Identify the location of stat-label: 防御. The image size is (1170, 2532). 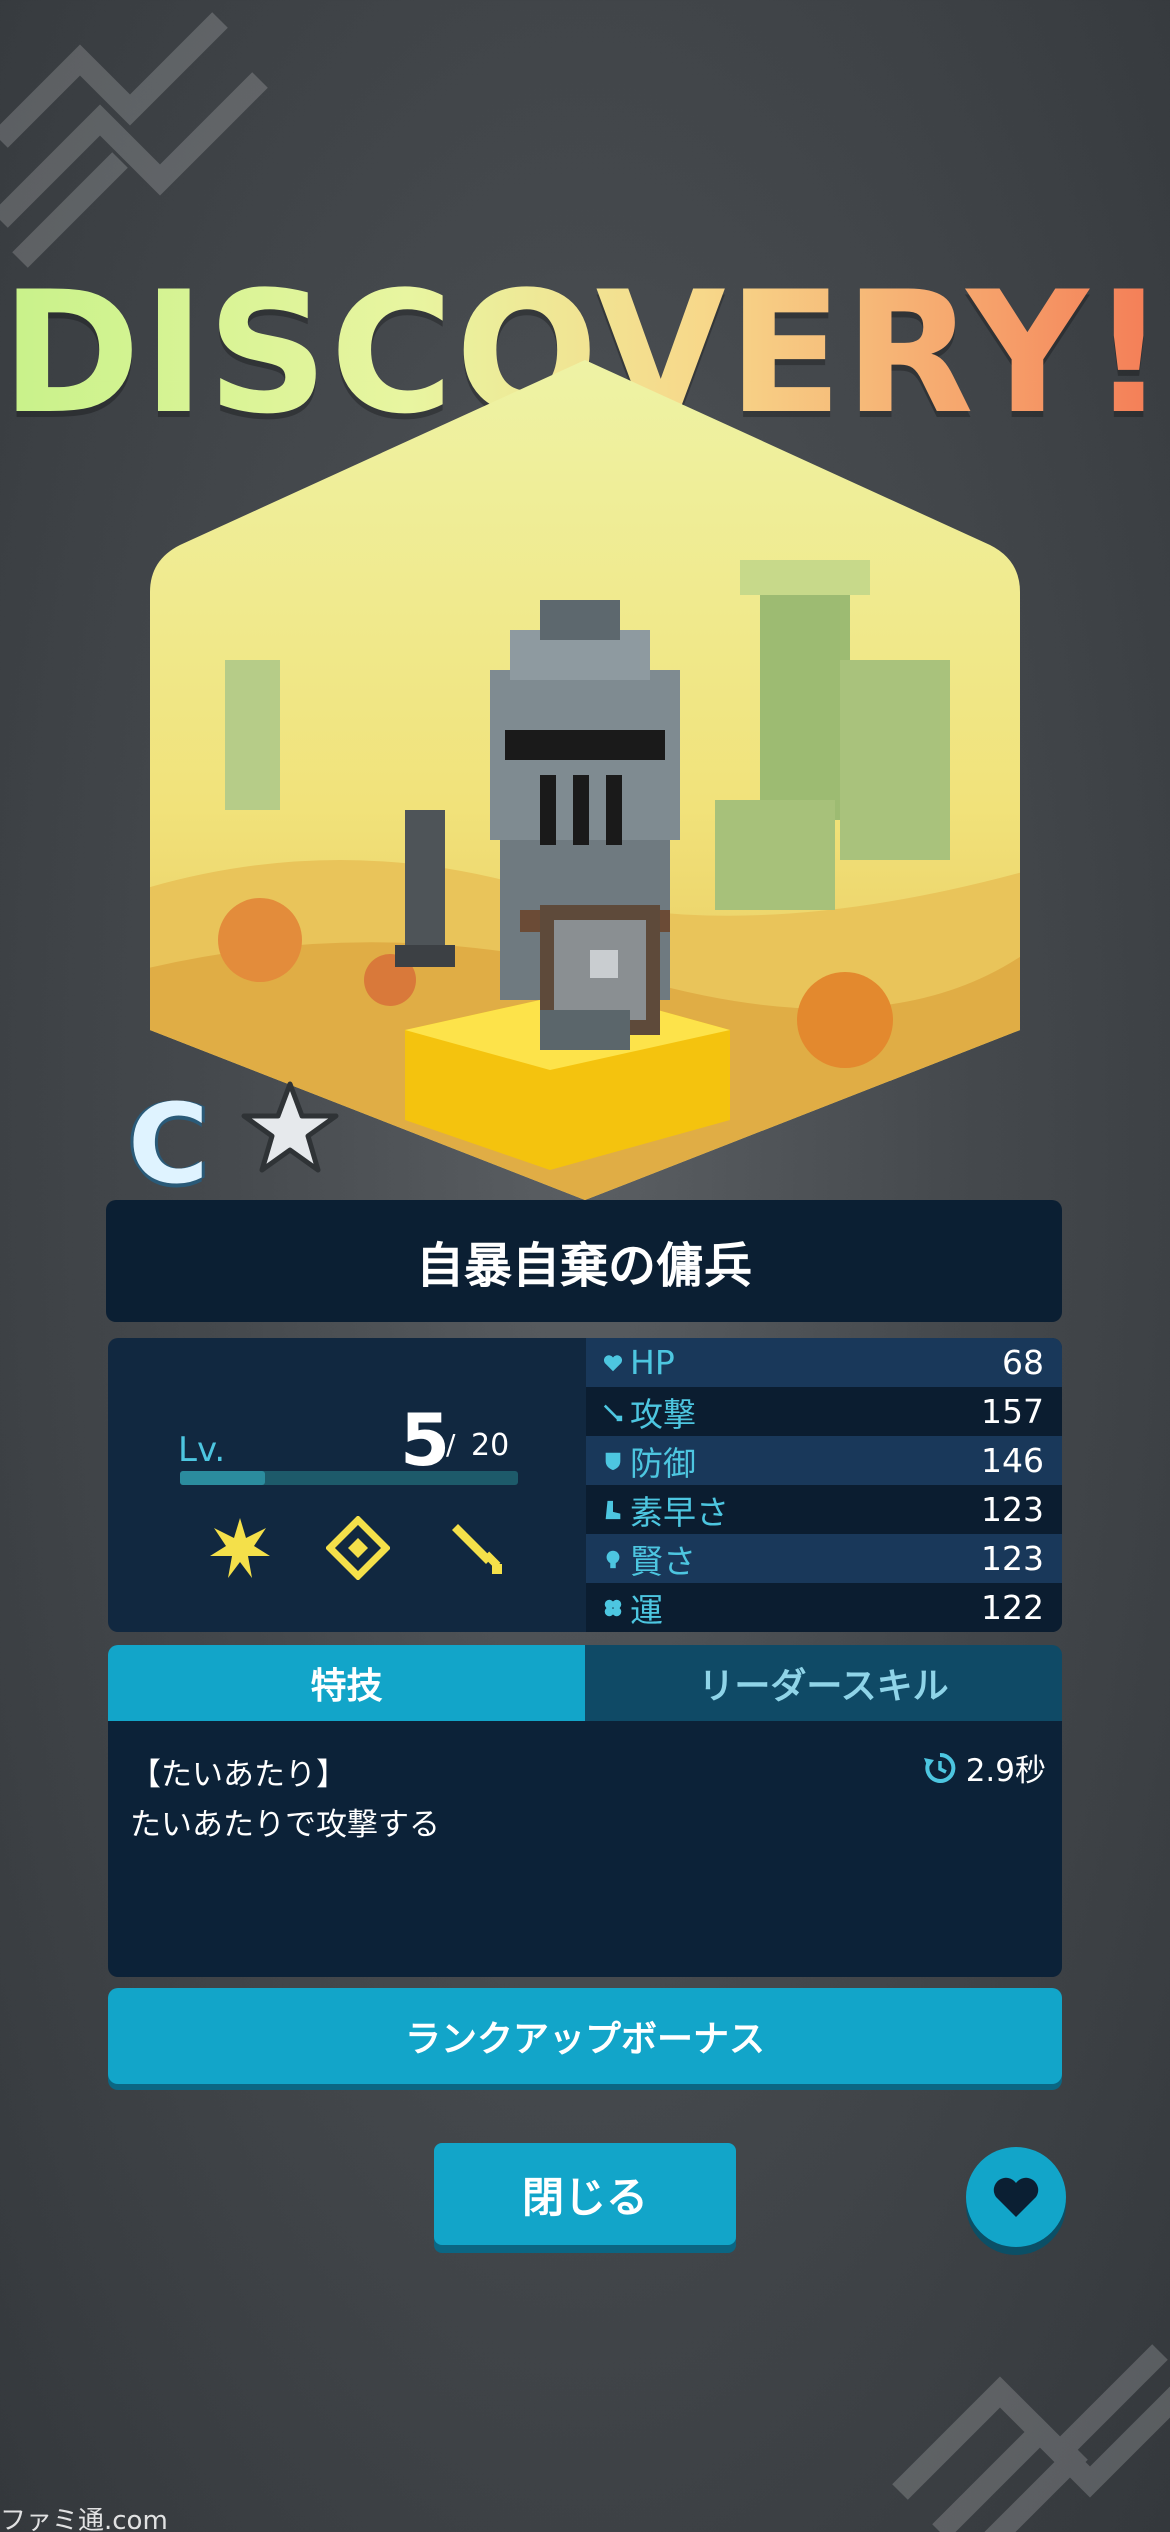
(663, 1463).